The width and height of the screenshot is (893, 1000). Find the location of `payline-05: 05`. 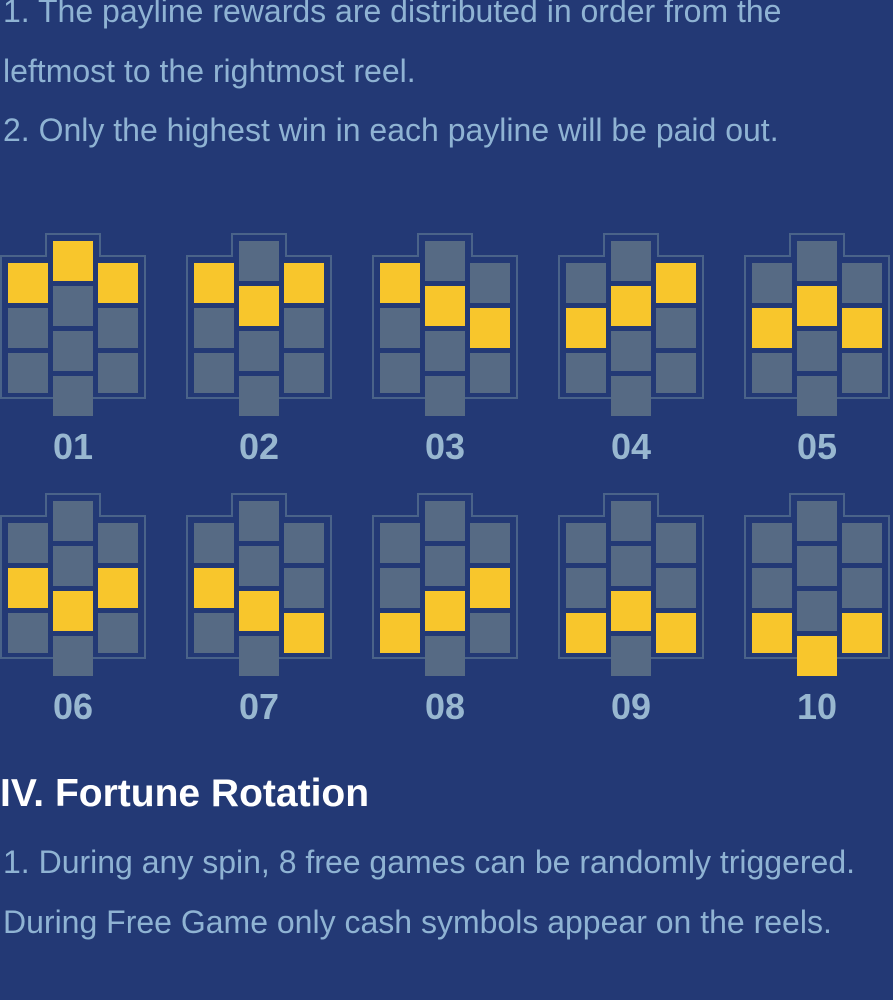

payline-05: 05 is located at coordinates (817, 350).